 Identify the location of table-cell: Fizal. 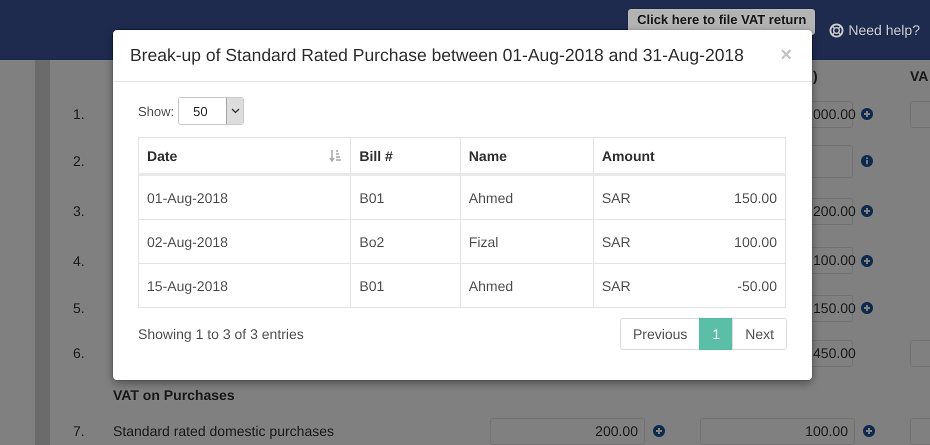
(527, 242).